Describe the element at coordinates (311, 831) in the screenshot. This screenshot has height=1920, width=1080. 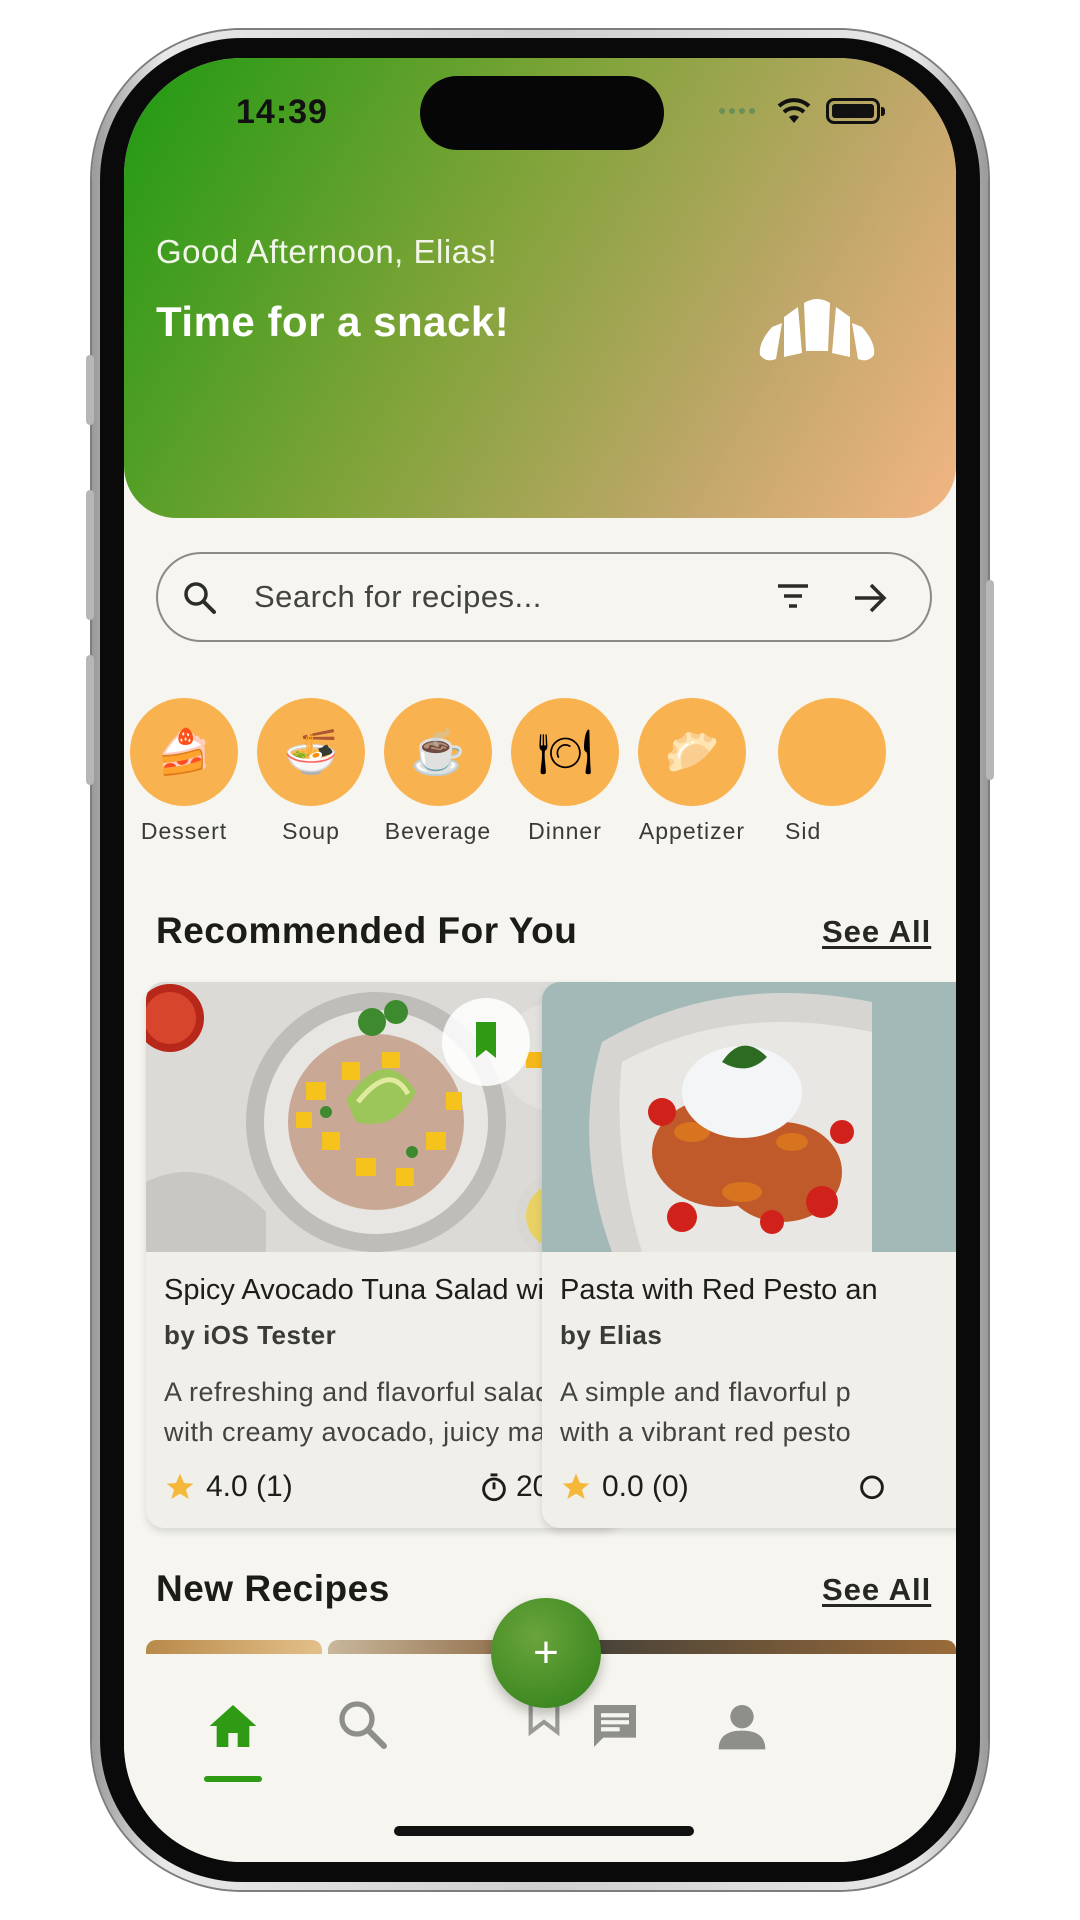
I see `category-label: Soup` at that location.